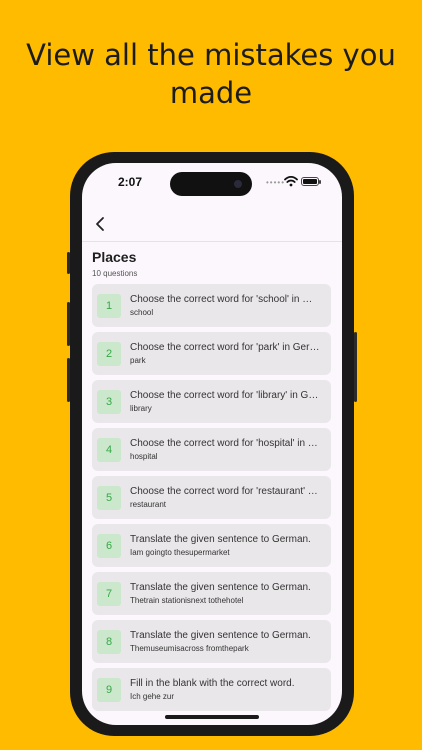 The height and width of the screenshot is (750, 422). I want to click on promo-headline: View all the mistakes you made, so click(211, 74).